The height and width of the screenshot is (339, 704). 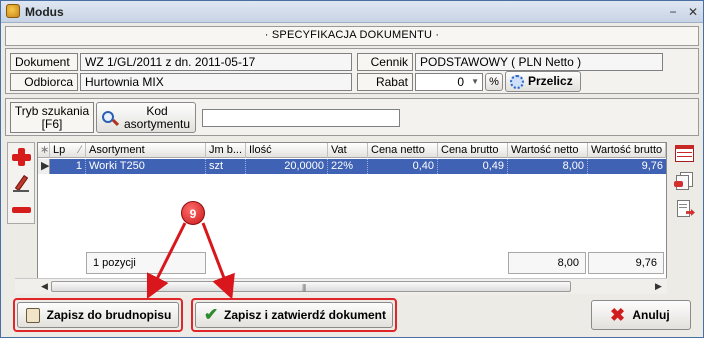 I want to click on search-icon-handle, so click(x=115, y=122).